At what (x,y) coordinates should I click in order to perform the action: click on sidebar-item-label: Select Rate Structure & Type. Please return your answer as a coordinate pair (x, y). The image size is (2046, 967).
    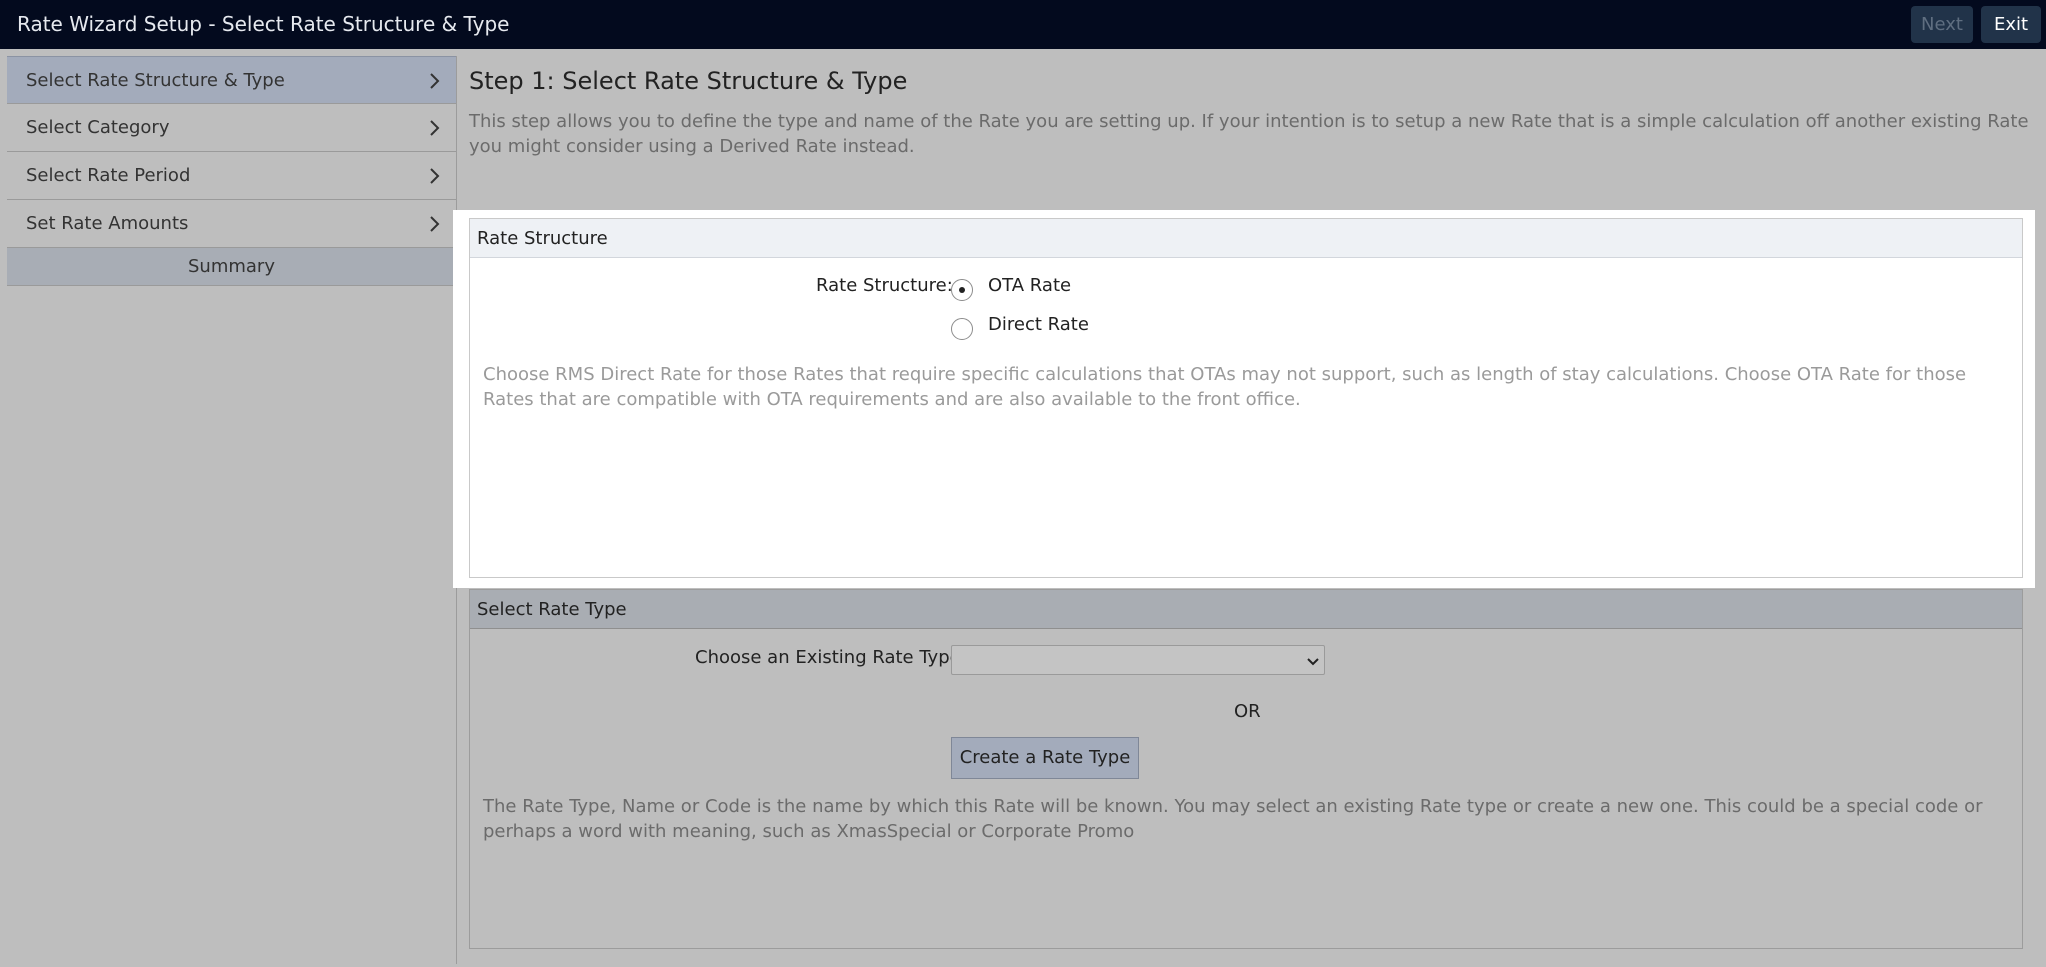
    Looking at the image, I should click on (155, 80).